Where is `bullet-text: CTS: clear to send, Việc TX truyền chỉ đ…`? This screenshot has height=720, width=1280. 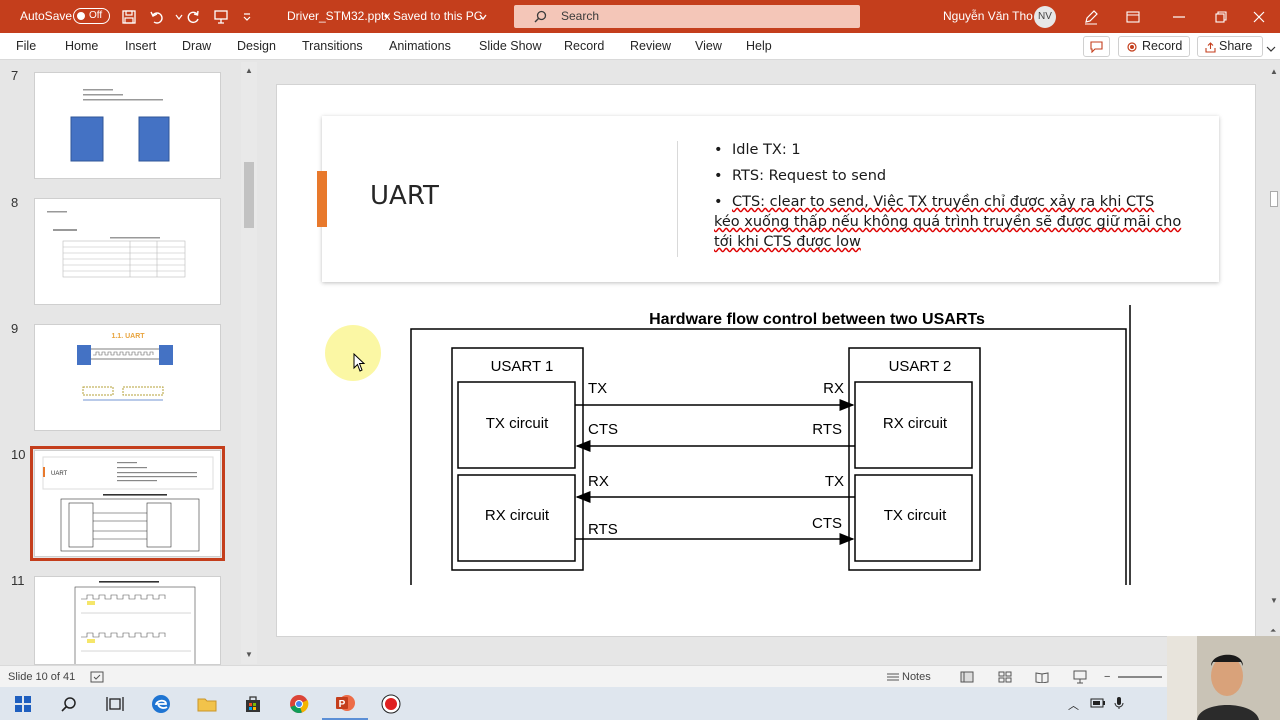
bullet-text: CTS: clear to send, Việc TX truyền chỉ đ… is located at coordinates (948, 222).